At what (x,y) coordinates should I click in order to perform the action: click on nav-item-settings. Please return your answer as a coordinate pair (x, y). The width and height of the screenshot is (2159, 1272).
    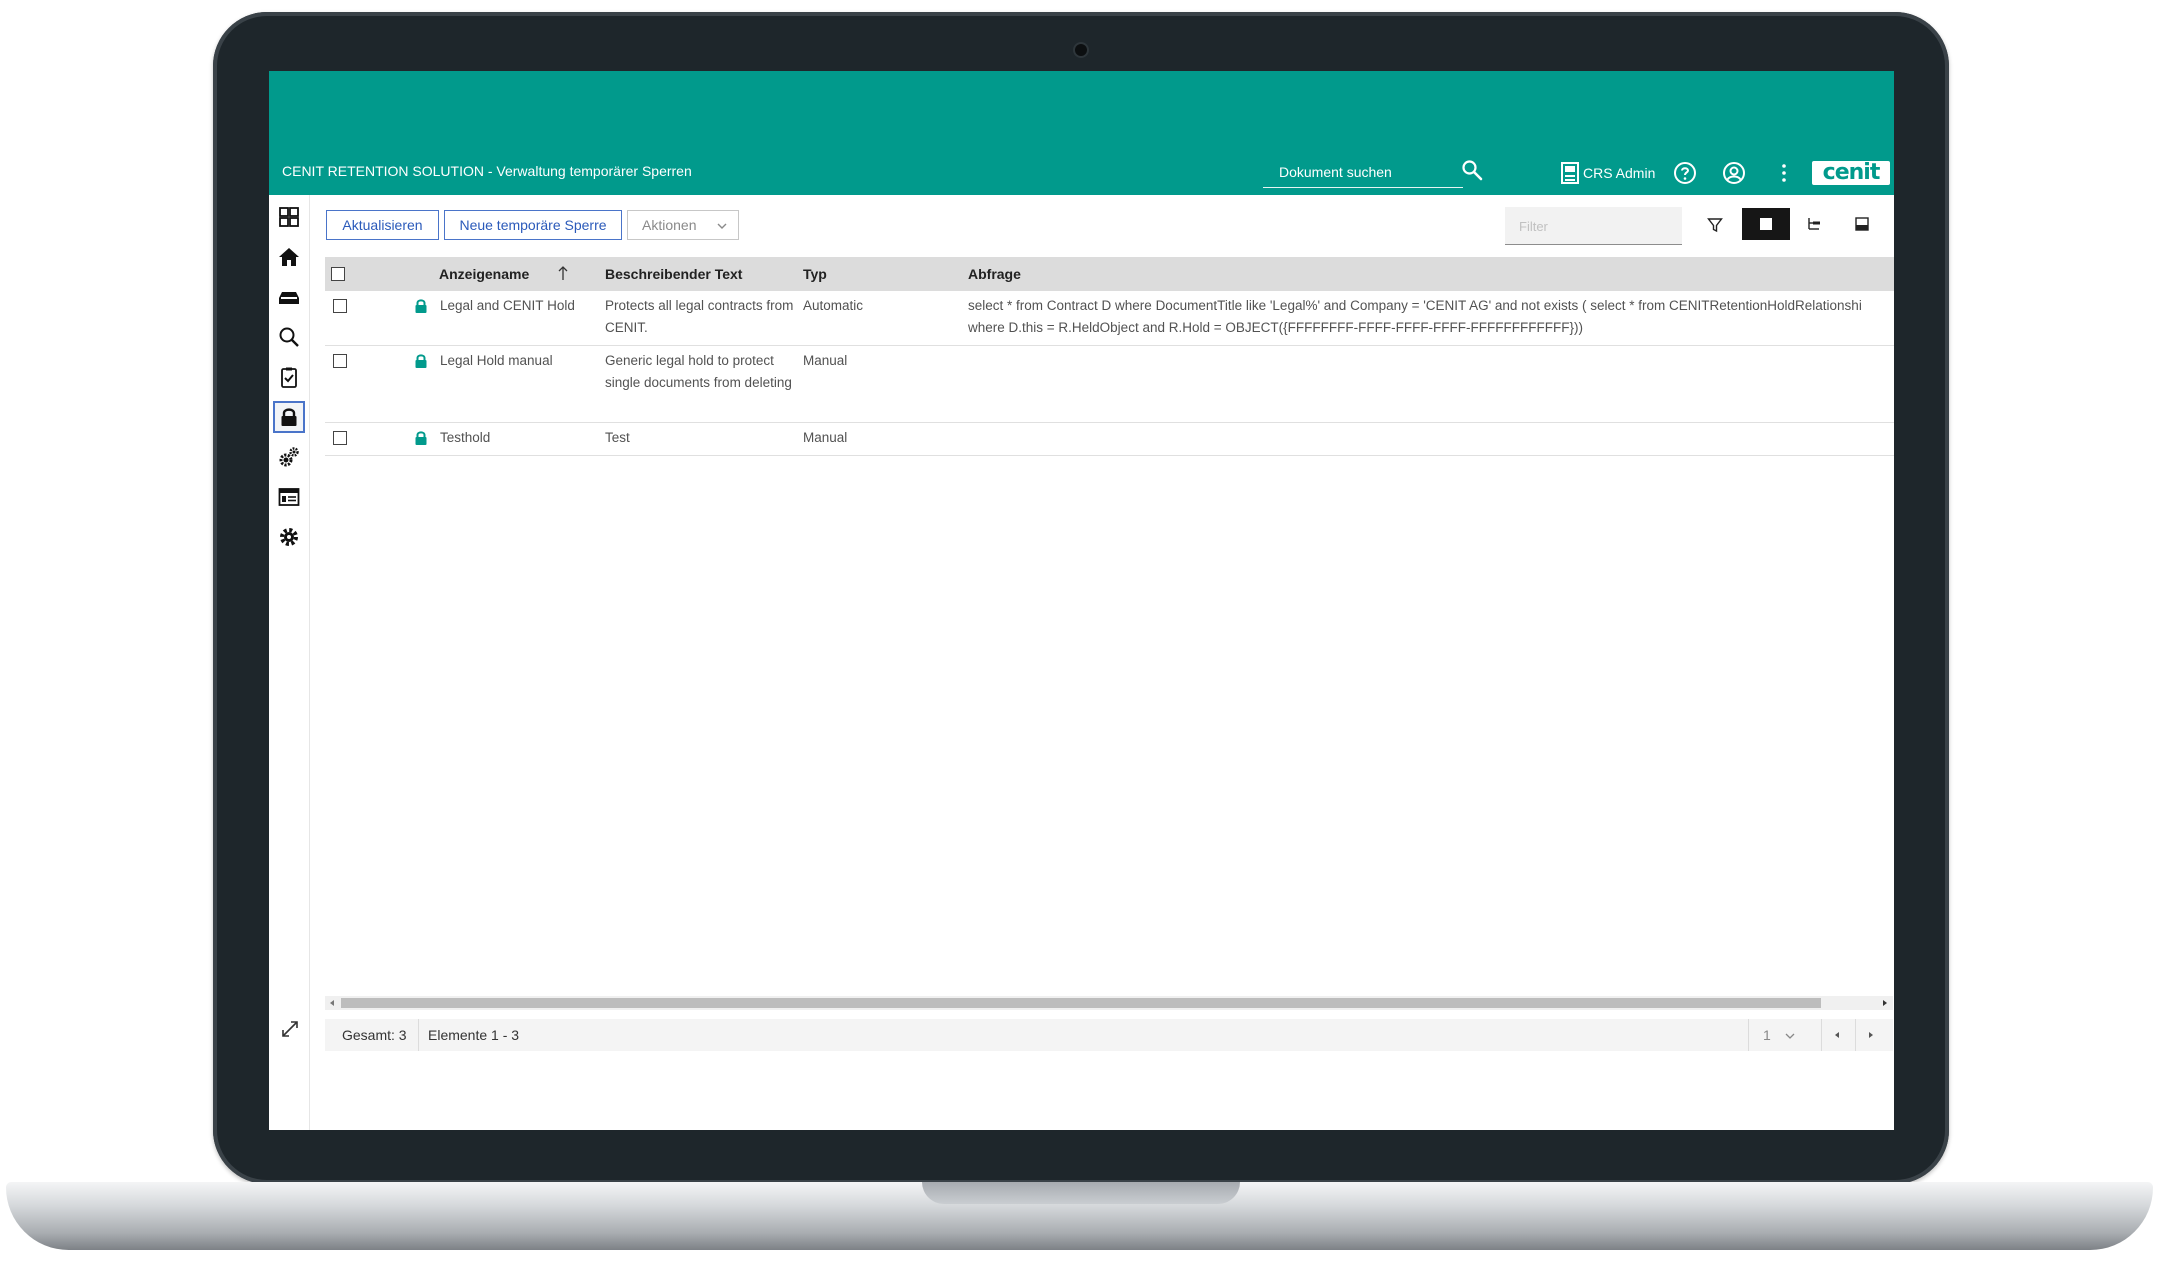
    Looking at the image, I should click on (289, 537).